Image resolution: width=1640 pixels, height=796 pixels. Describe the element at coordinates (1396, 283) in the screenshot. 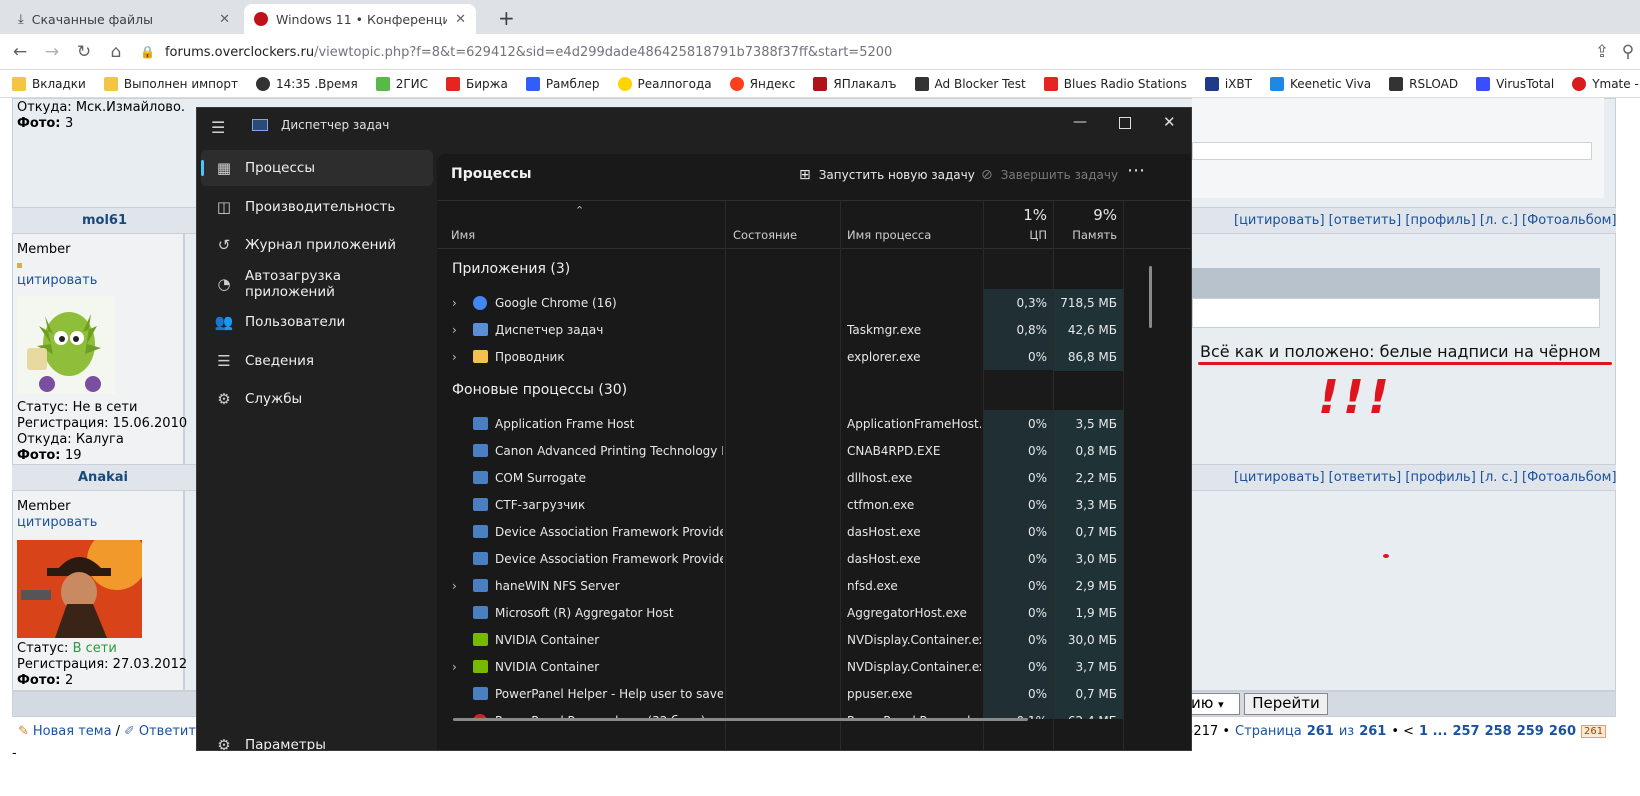

I see `quote-header-bar` at that location.